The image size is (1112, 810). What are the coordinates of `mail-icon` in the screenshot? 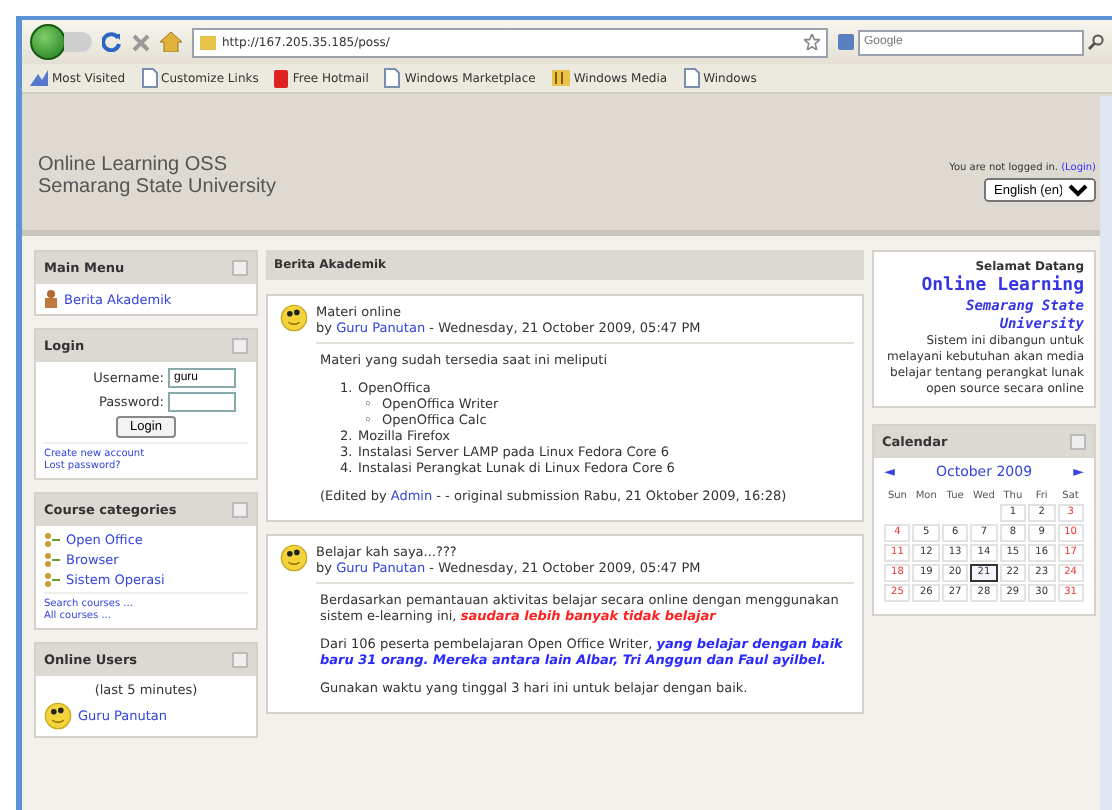 It's located at (281, 78).